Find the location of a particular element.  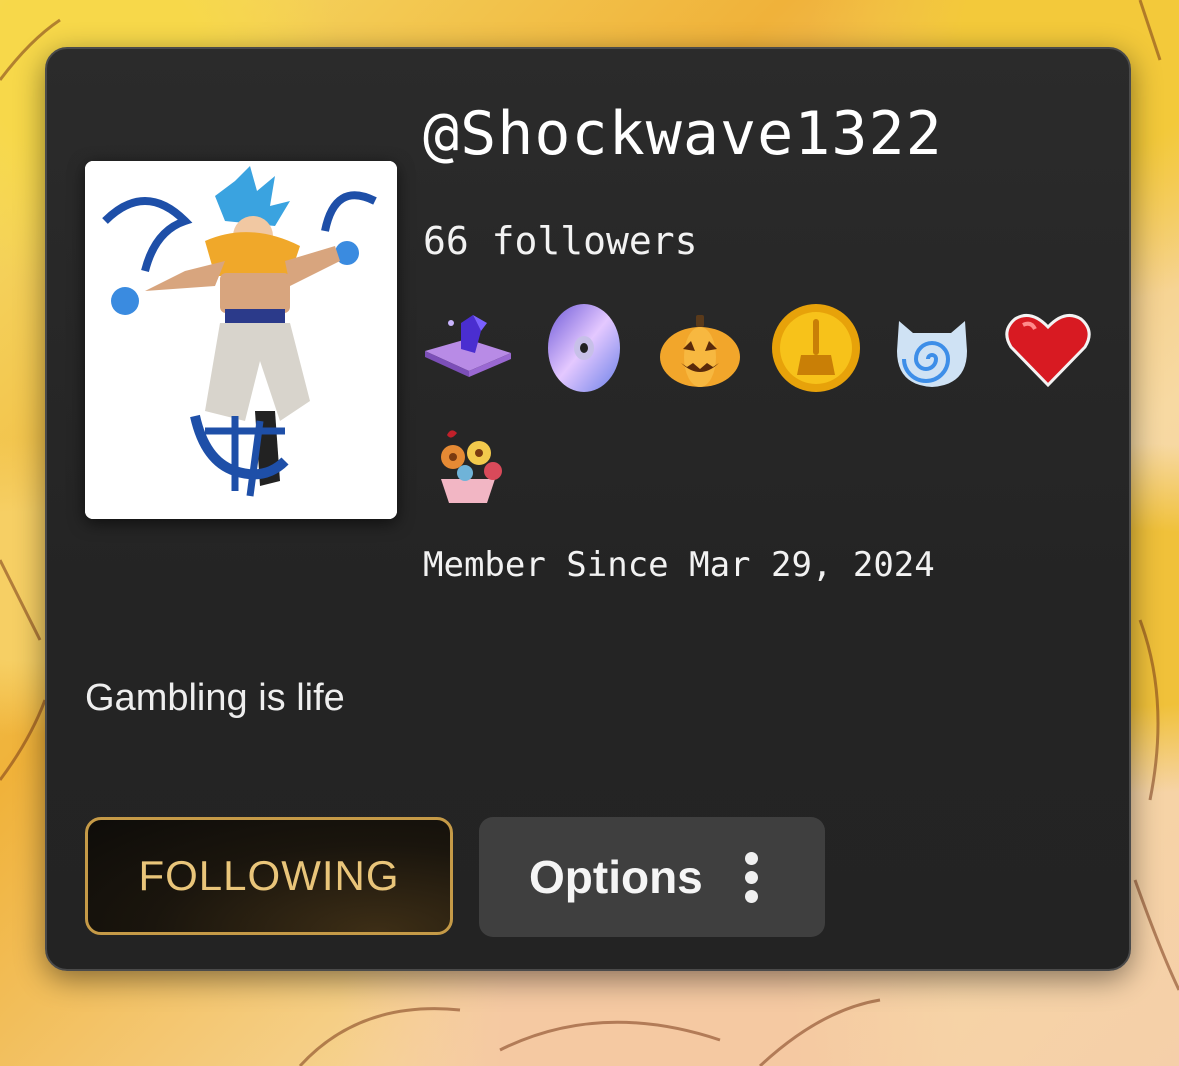

avatar is located at coordinates (241, 340).